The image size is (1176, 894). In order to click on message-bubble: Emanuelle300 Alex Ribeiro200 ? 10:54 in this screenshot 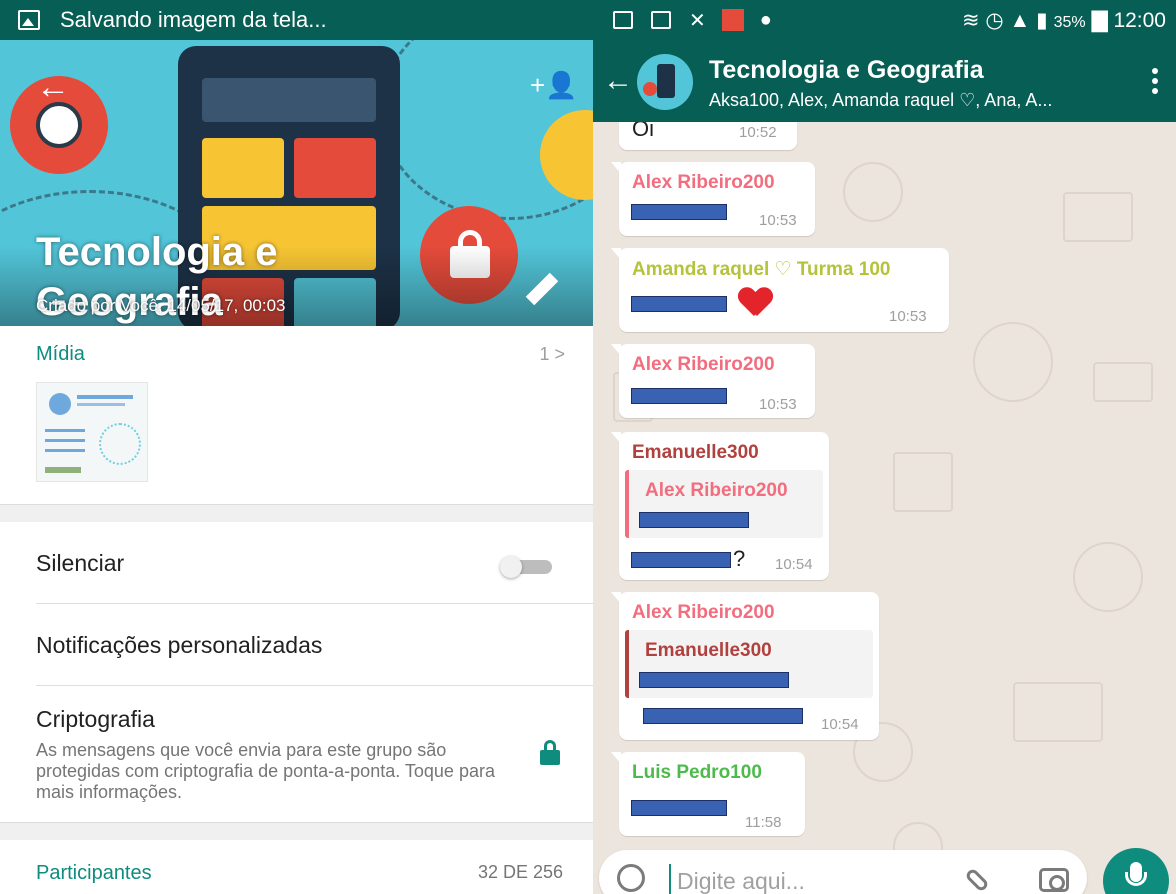, I will do `click(720, 506)`.